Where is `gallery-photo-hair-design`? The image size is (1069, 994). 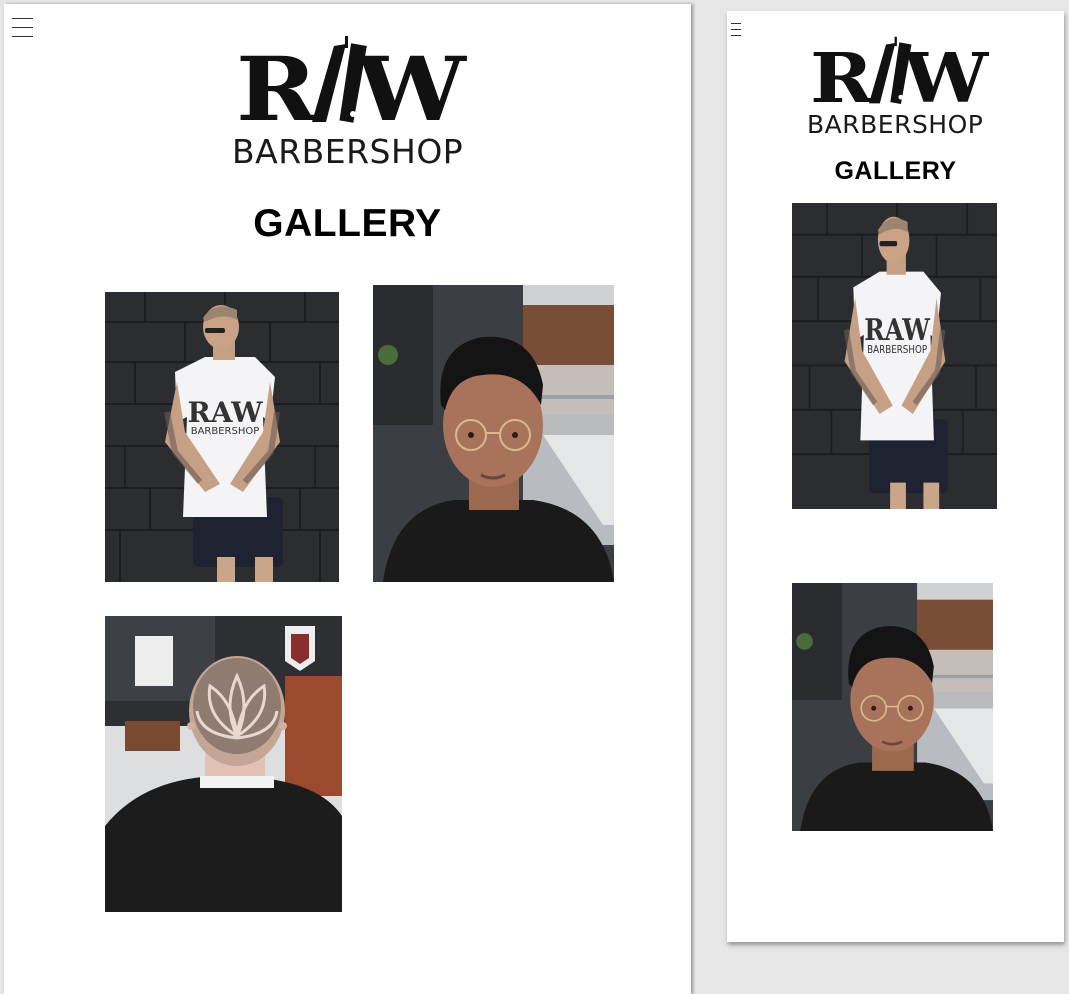 gallery-photo-hair-design is located at coordinates (223, 764).